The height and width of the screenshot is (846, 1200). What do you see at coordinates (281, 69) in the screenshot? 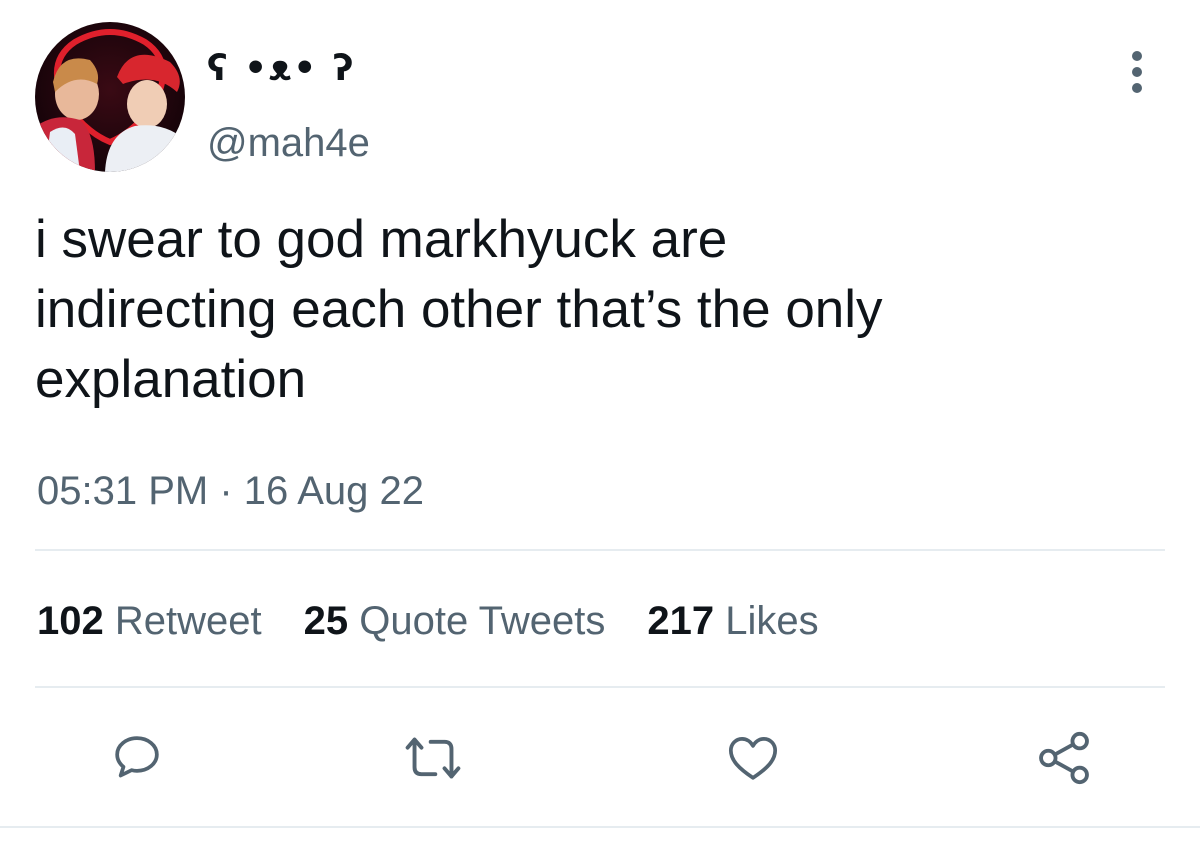
I see `display-name: ʕ •ᴥ• ʔ` at bounding box center [281, 69].